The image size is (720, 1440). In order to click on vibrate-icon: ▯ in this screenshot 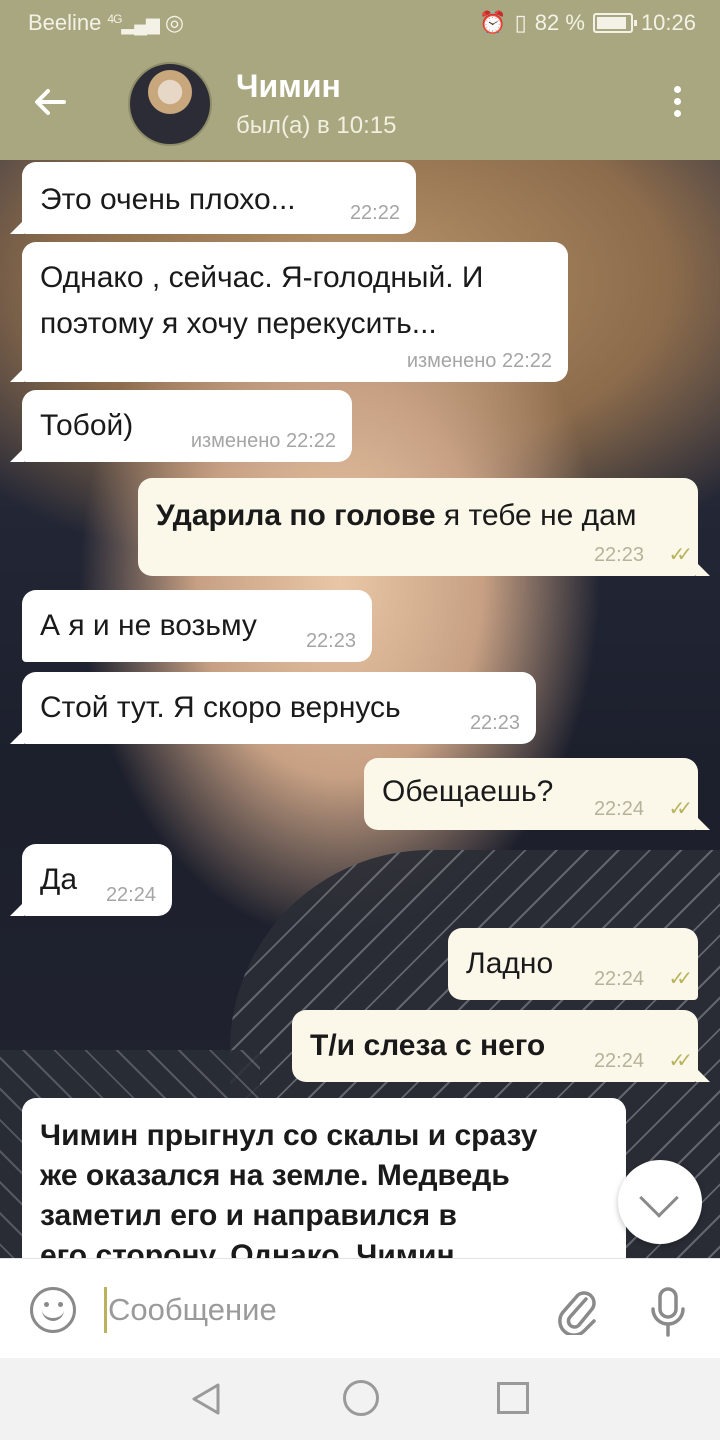, I will do `click(520, 22)`.